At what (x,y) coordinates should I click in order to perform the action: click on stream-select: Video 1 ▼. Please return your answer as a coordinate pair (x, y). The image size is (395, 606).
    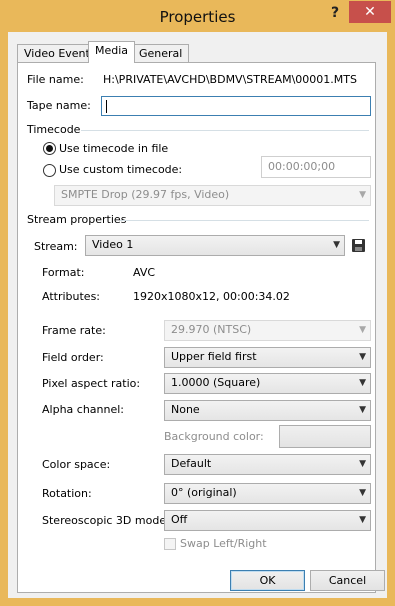
    Looking at the image, I should click on (215, 245).